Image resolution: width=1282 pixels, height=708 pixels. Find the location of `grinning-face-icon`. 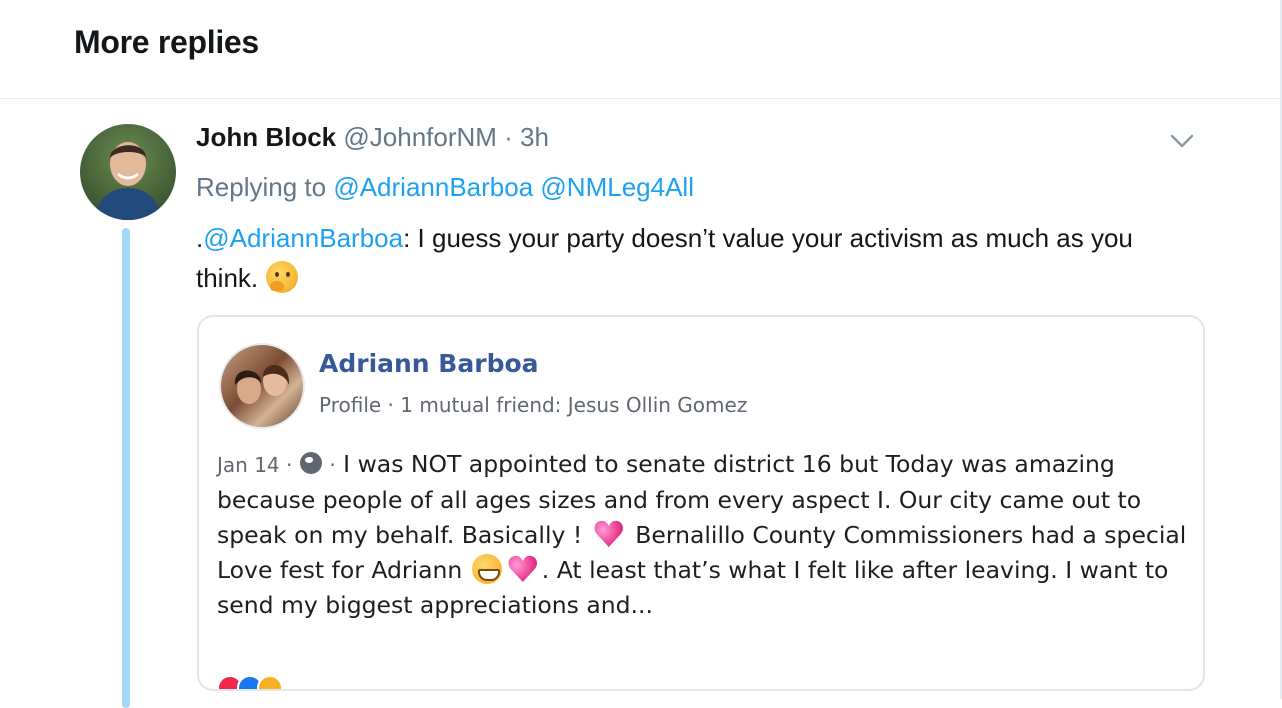

grinning-face-icon is located at coordinates (486, 569).